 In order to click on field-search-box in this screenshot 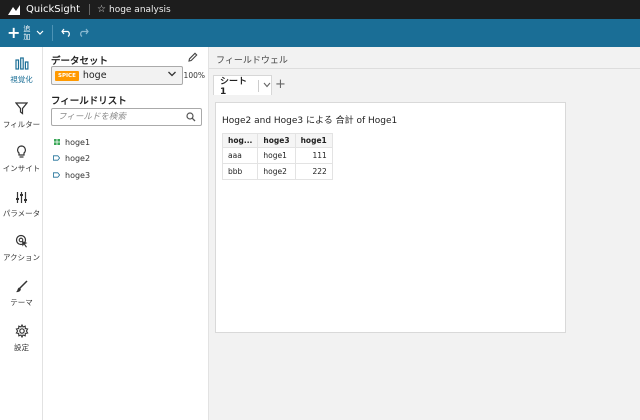, I will do `click(126, 117)`.